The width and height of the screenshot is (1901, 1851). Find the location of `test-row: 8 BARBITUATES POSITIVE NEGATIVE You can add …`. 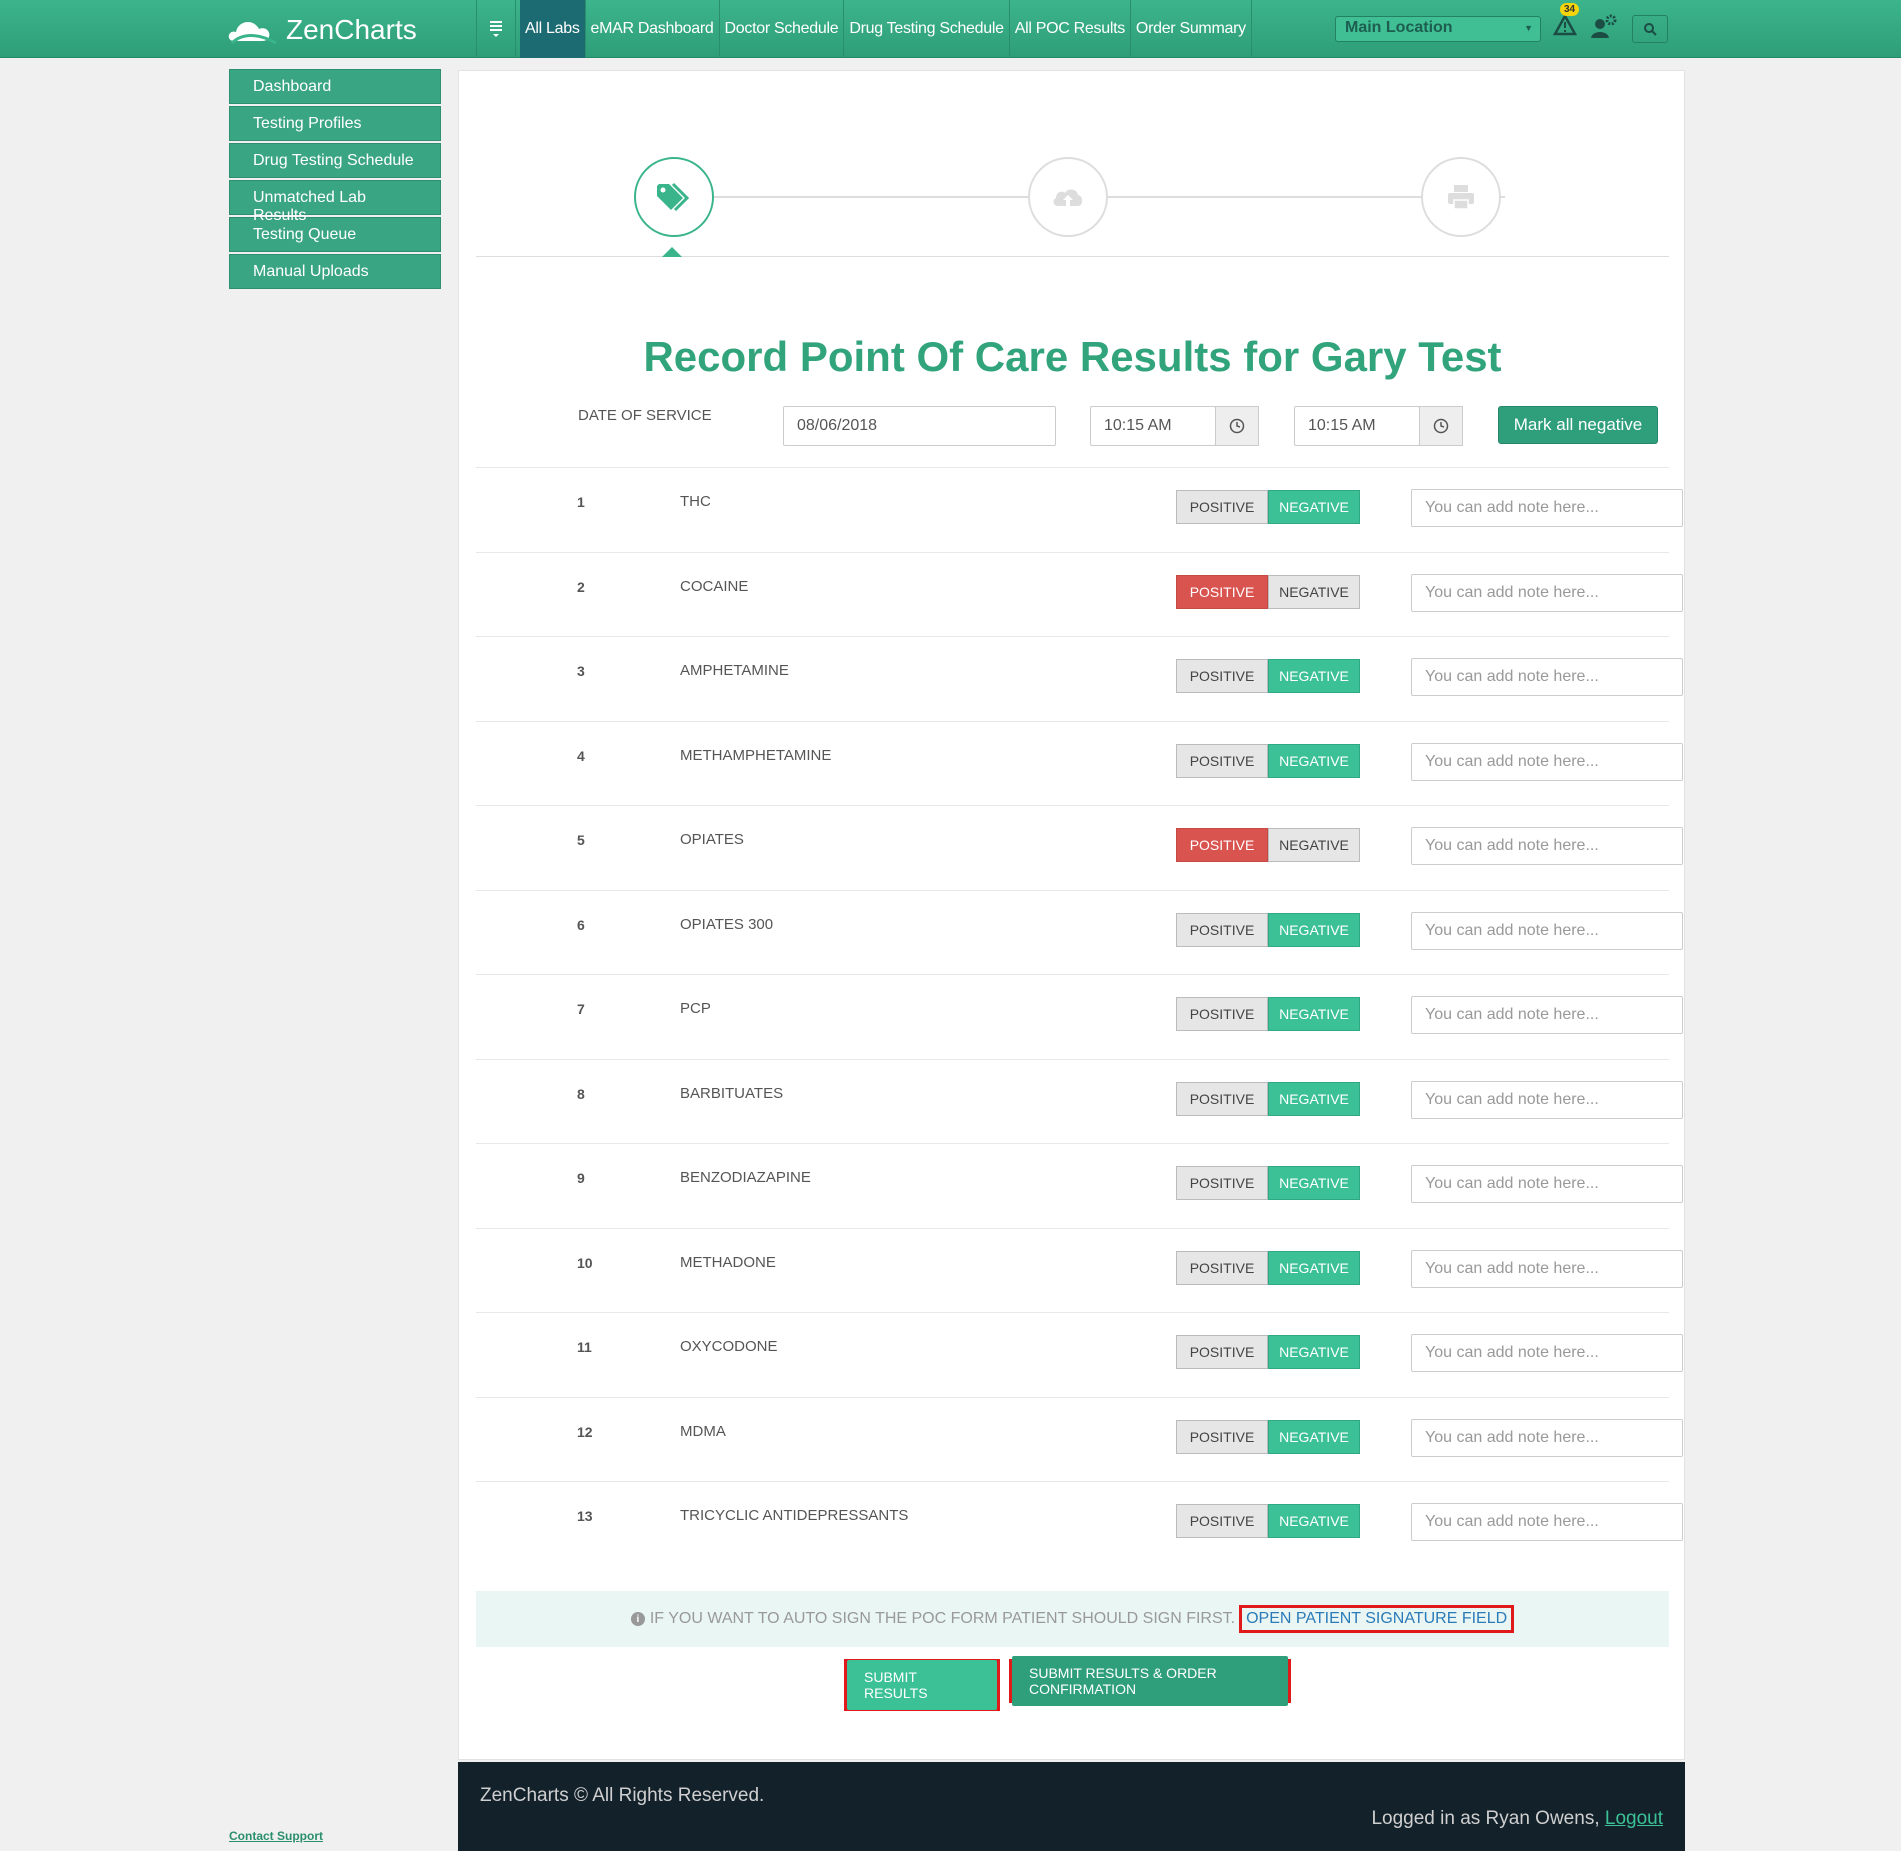

test-row: 8 BARBITUATES POSITIVE NEGATIVE You can add … is located at coordinates (1079, 1100).